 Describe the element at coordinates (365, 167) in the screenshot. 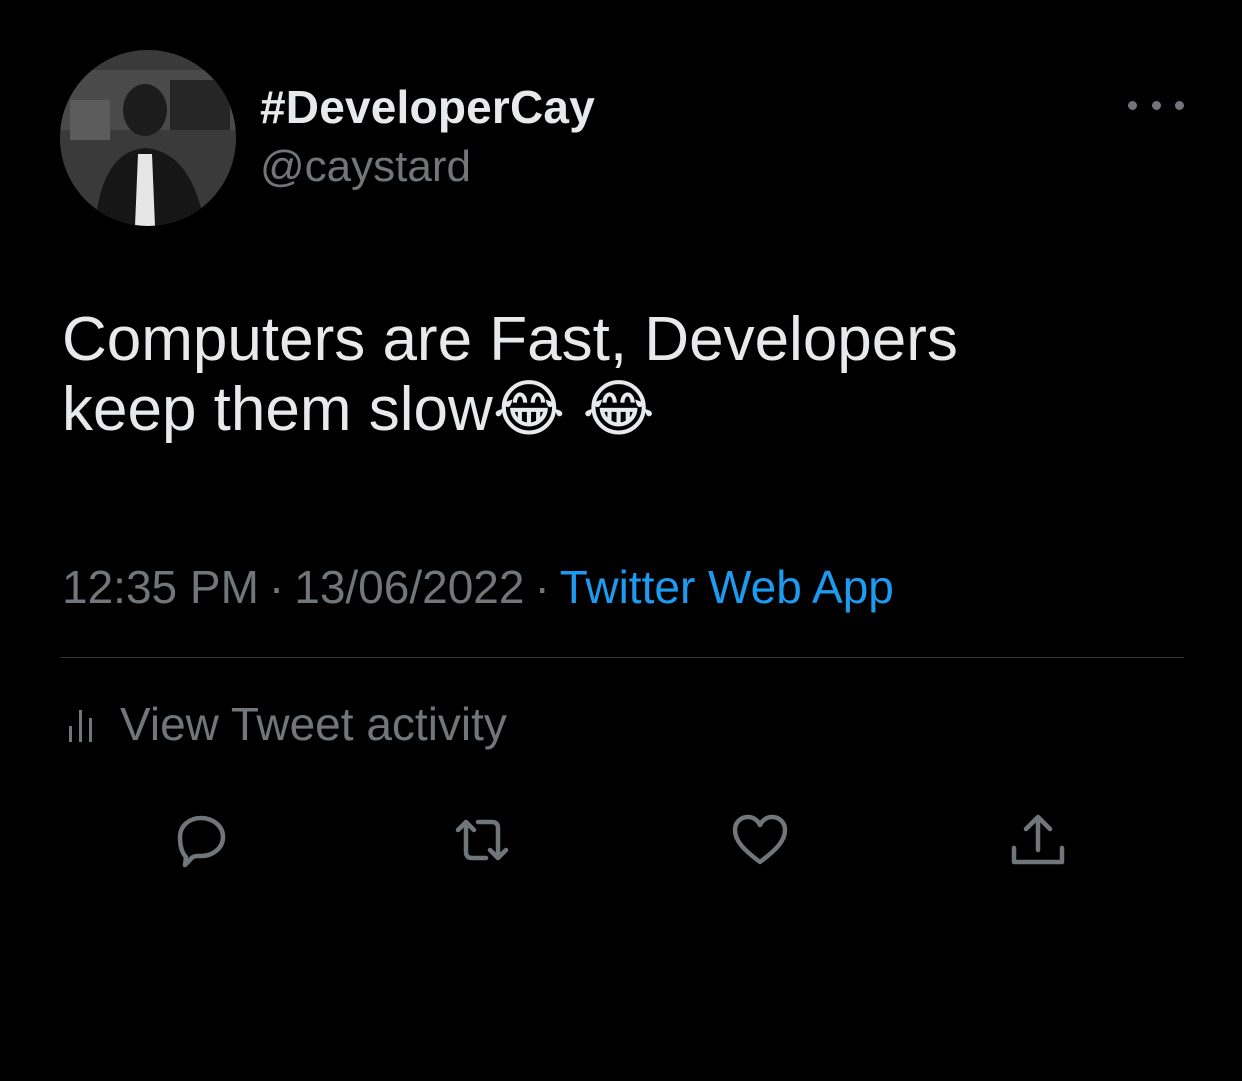

I see `author-handle: @caystard` at that location.